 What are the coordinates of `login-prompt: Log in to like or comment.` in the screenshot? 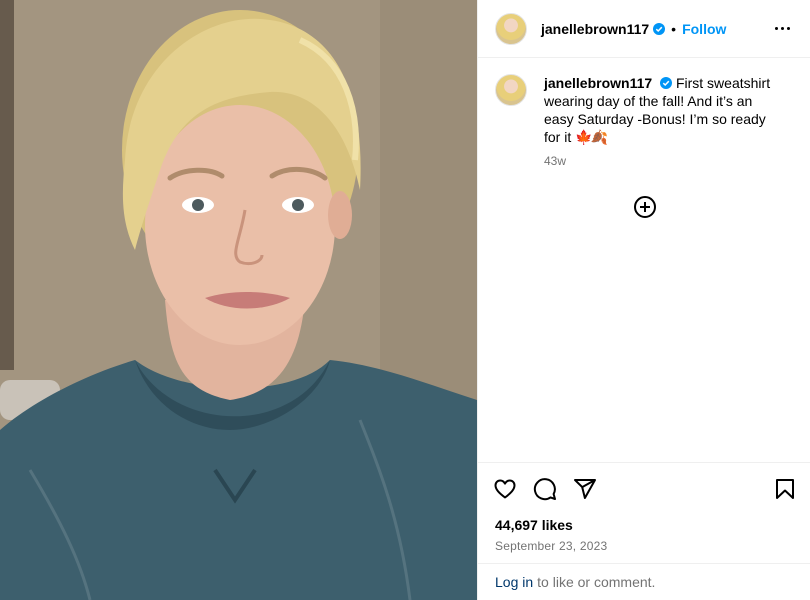 It's located at (644, 581).